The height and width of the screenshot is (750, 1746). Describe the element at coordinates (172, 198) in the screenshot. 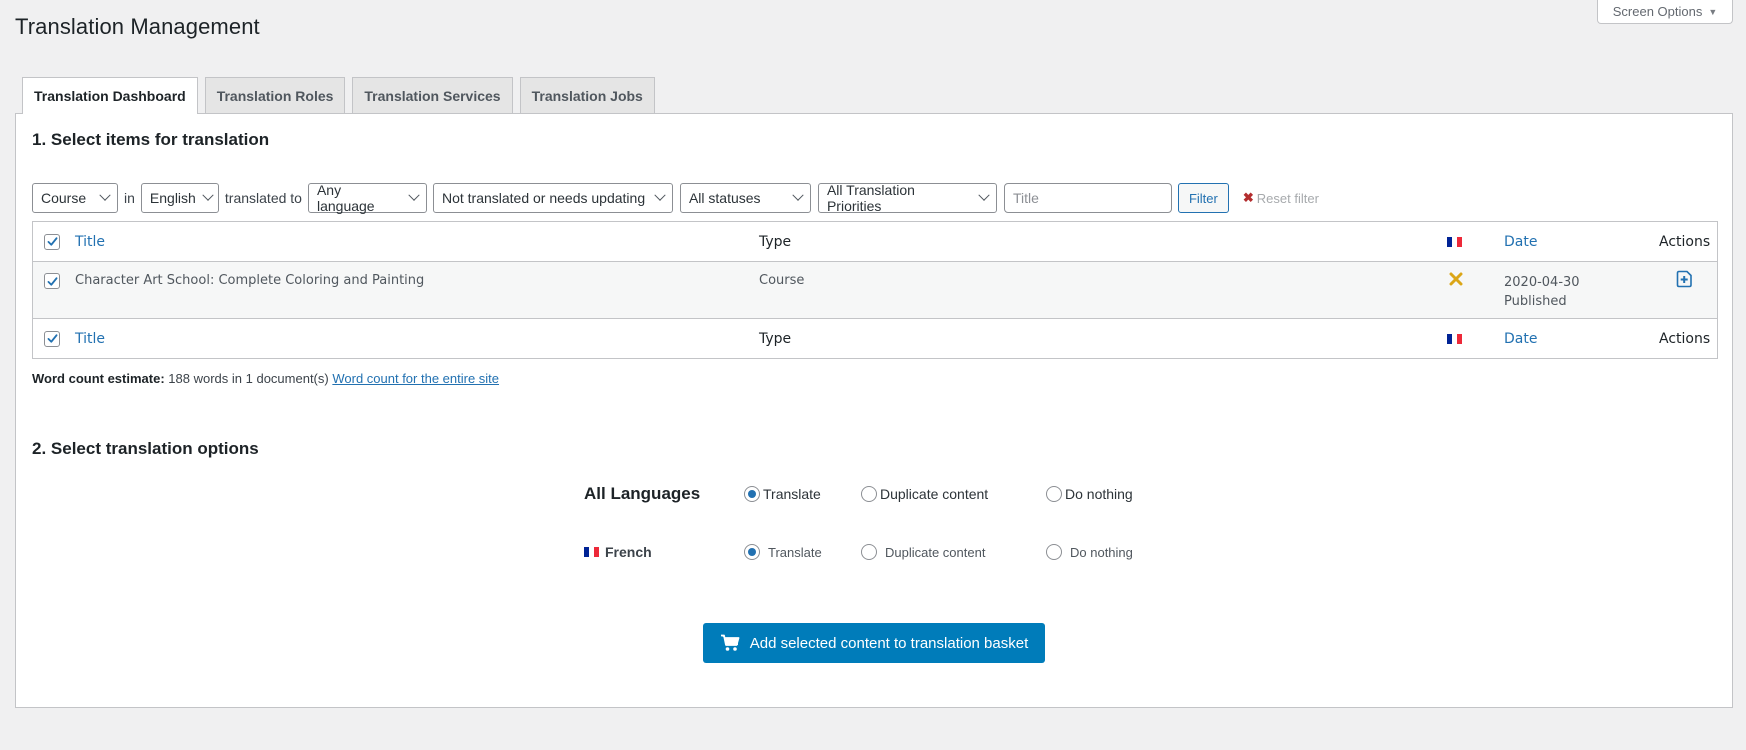

I see `source-language-value: English` at that location.